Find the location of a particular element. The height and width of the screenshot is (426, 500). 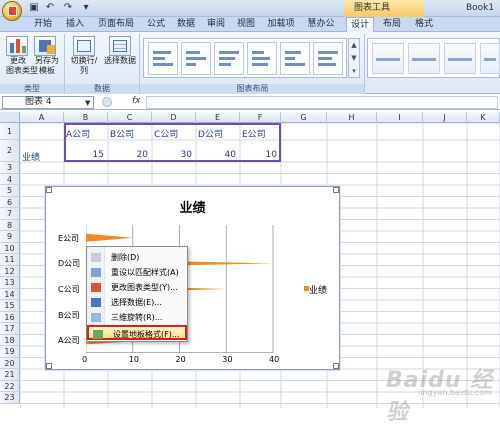

row-header-10: 10 is located at coordinates (10, 248).